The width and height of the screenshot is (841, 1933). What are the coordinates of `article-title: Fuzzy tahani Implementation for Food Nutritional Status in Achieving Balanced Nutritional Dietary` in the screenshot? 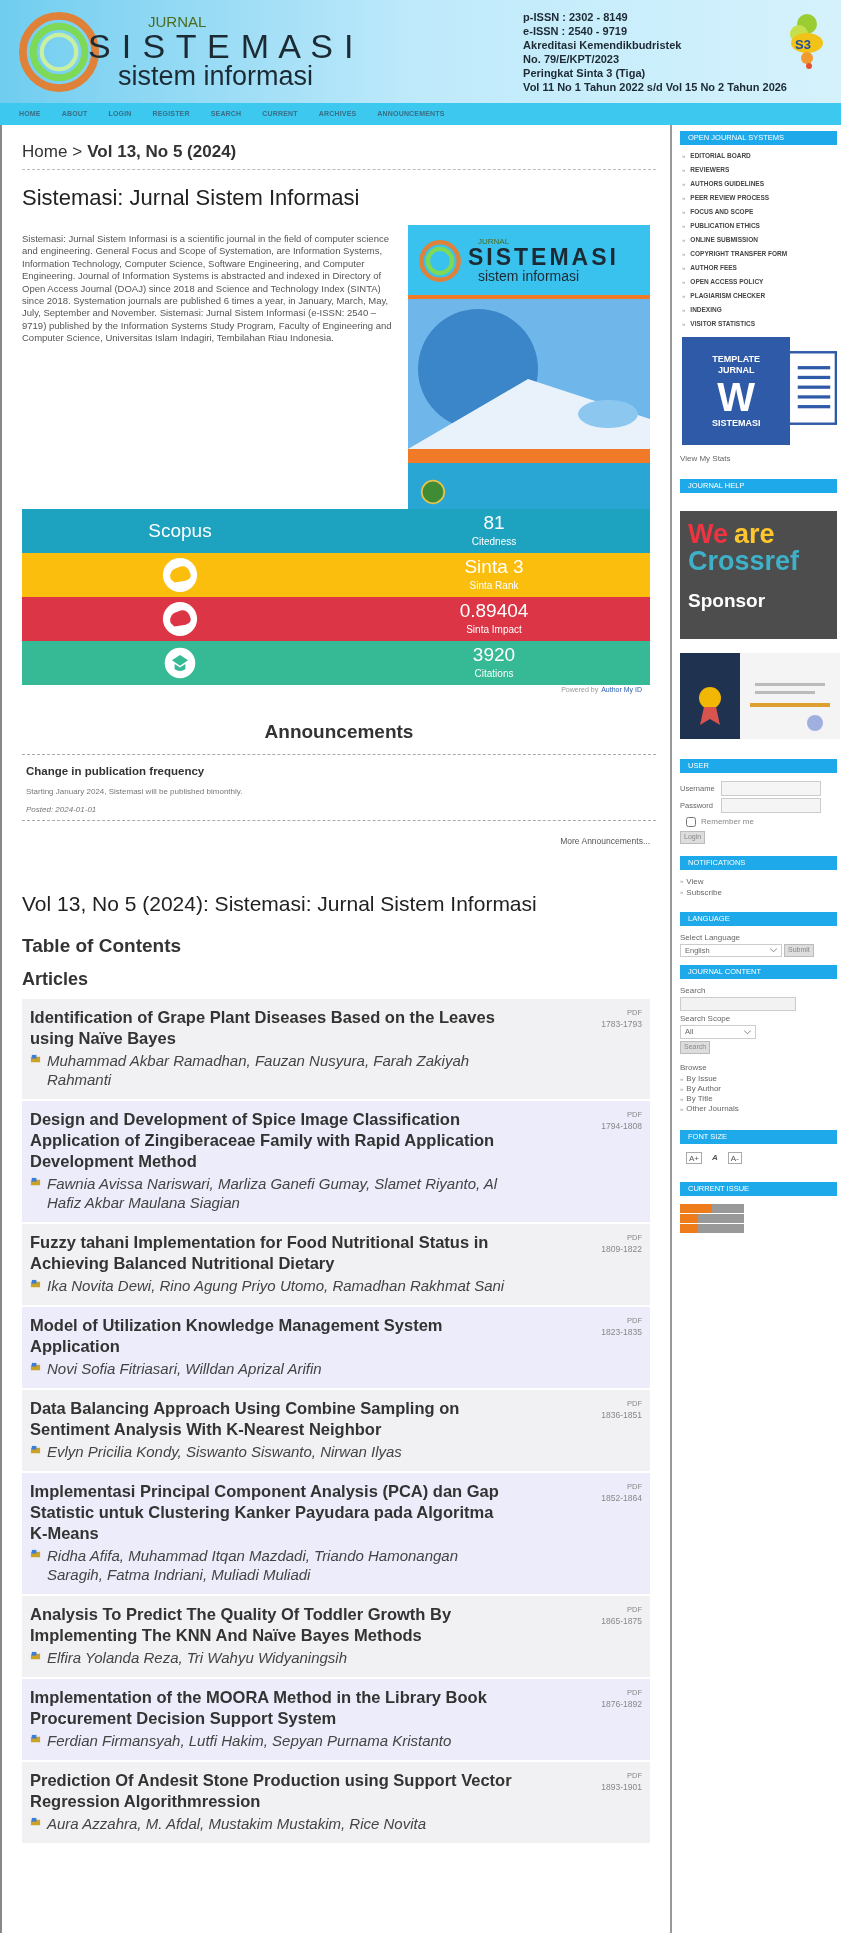 It's located at (271, 1253).